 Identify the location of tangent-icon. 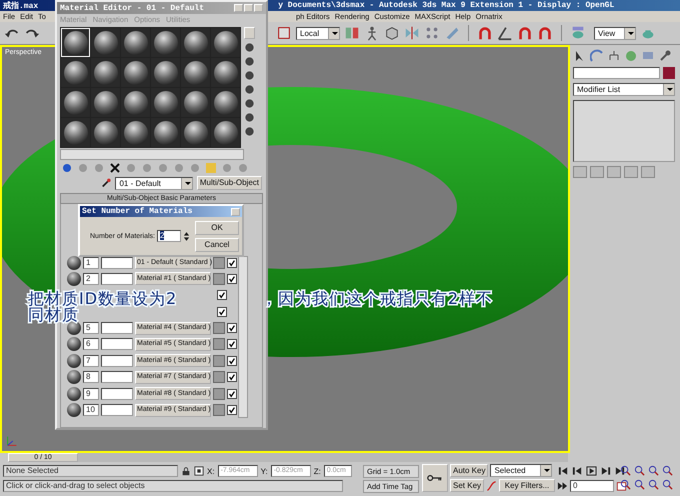
(492, 485).